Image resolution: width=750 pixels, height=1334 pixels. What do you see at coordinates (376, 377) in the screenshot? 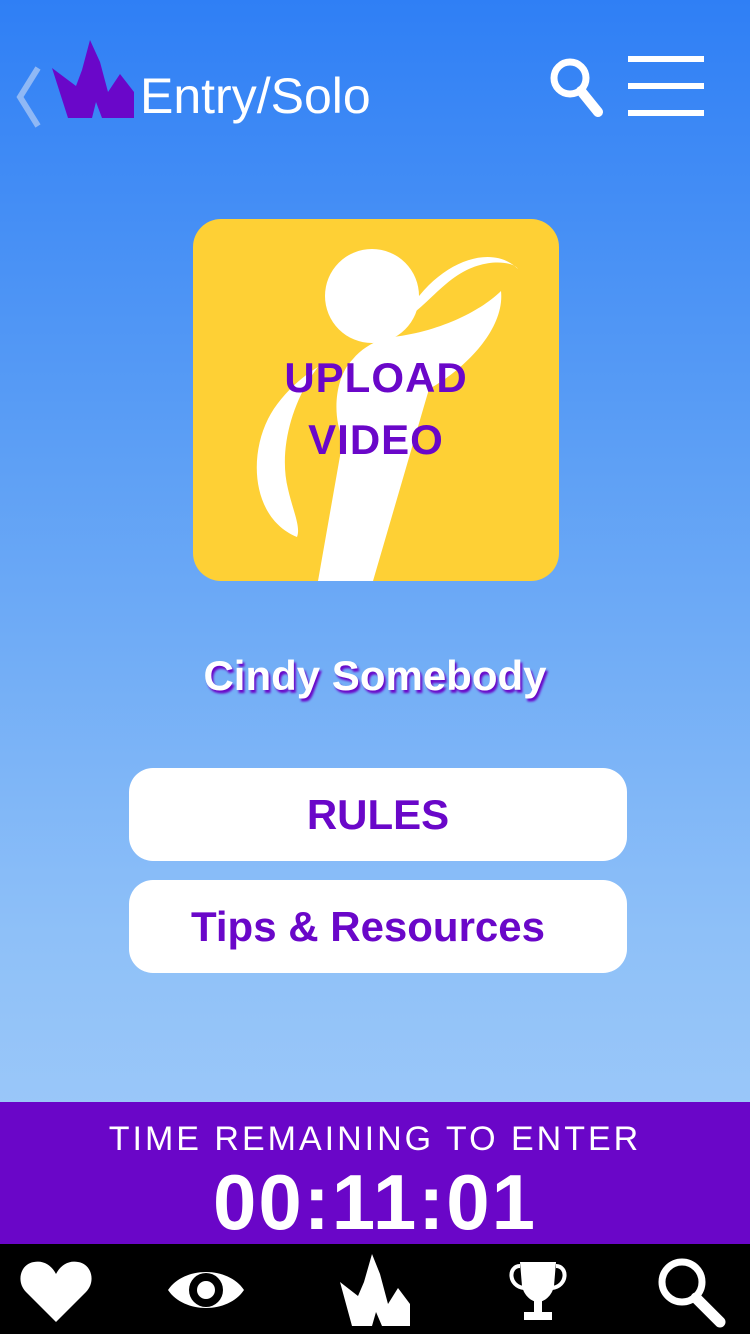
I see `upload-label-line1: UPLOAD` at bounding box center [376, 377].